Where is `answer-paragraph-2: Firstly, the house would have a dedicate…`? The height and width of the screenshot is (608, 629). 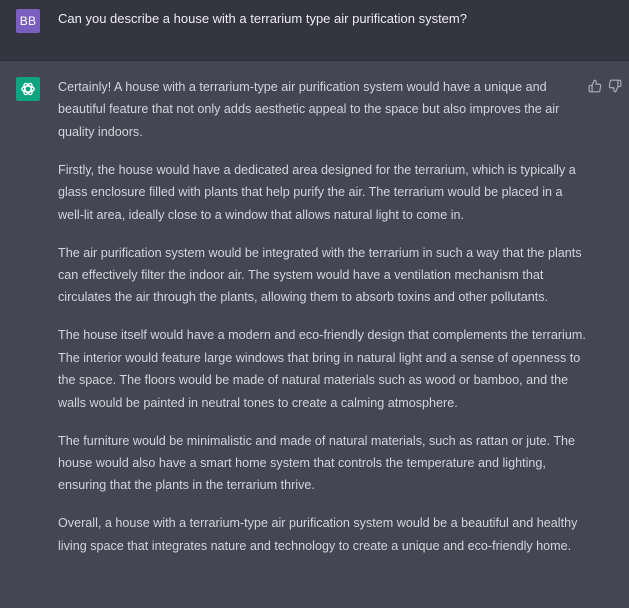 answer-paragraph-2: Firstly, the house would have a dedicate… is located at coordinates (317, 192).